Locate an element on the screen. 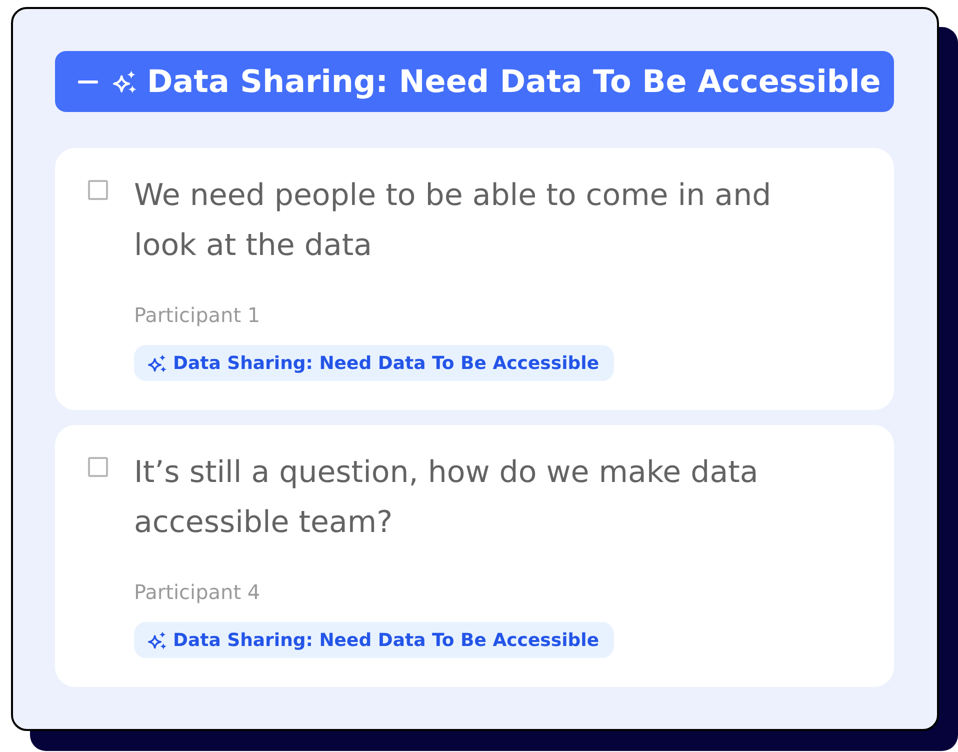  minus-icon is located at coordinates (88, 82).